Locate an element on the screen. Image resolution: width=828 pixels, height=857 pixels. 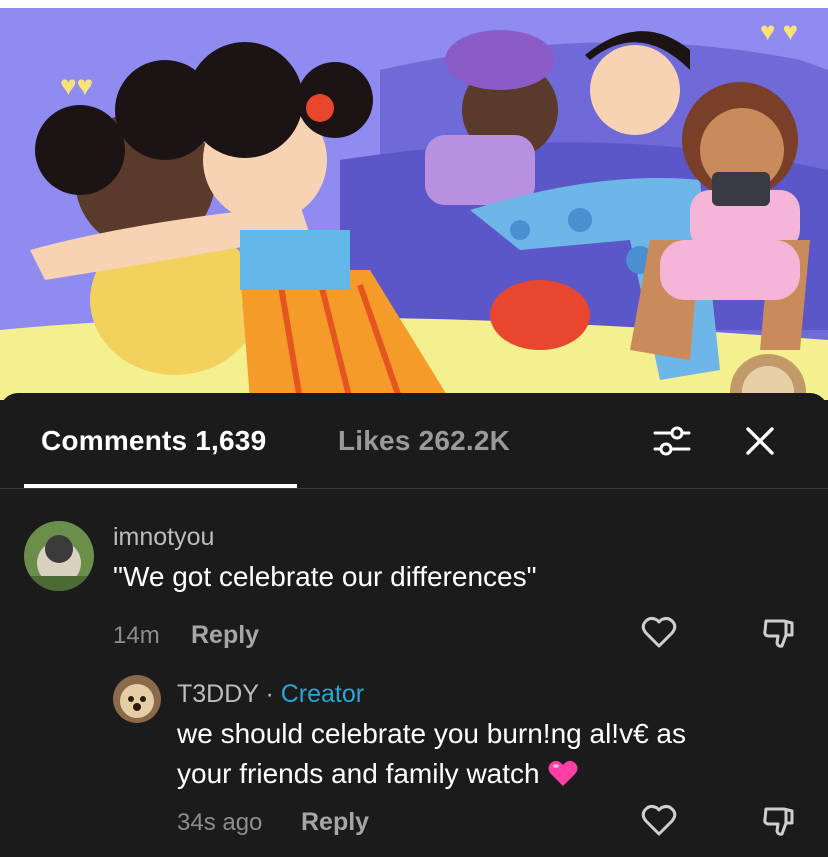
reply-text-line-2-content: your friends and family watch is located at coordinates (358, 773).